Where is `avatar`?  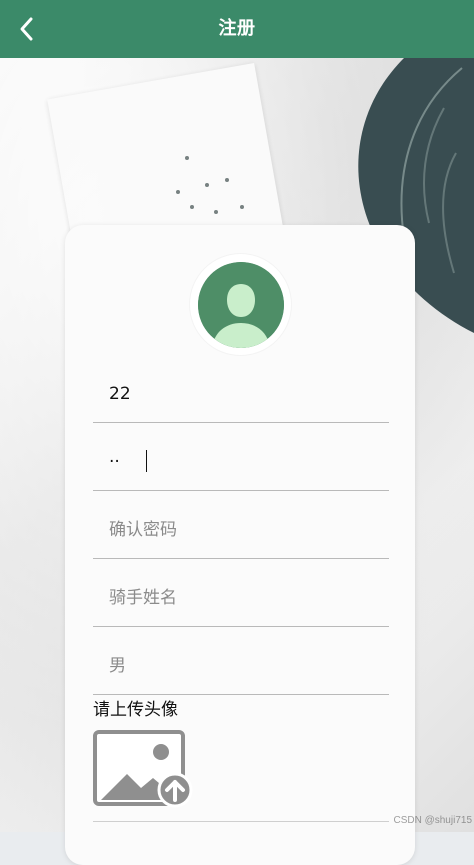
avatar is located at coordinates (240, 304).